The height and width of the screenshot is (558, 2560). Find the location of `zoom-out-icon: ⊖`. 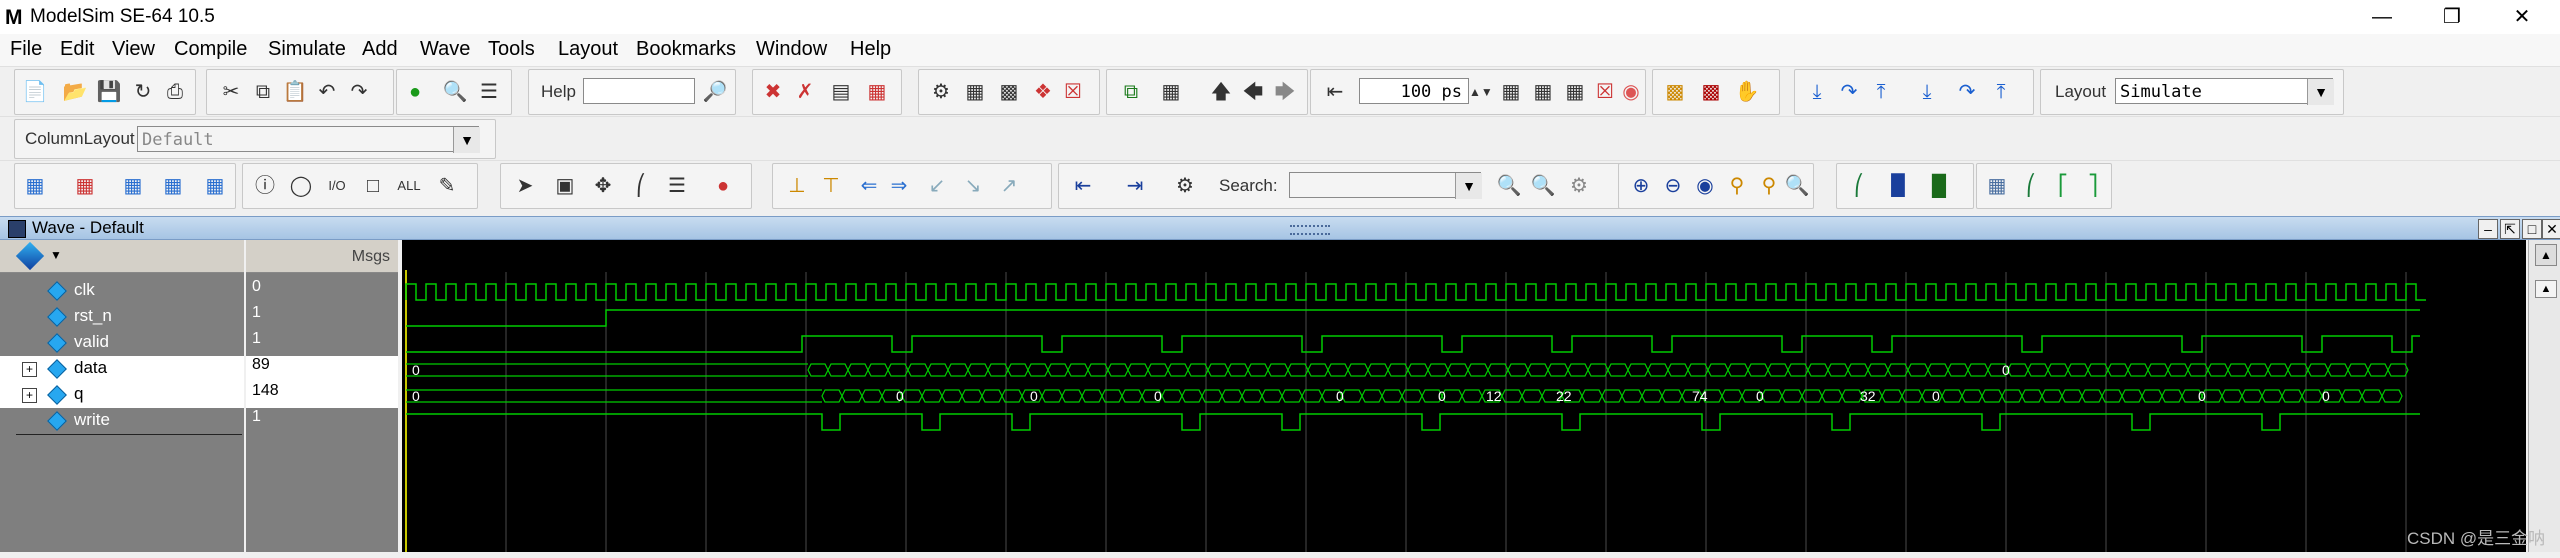

zoom-out-icon: ⊖ is located at coordinates (1673, 186).